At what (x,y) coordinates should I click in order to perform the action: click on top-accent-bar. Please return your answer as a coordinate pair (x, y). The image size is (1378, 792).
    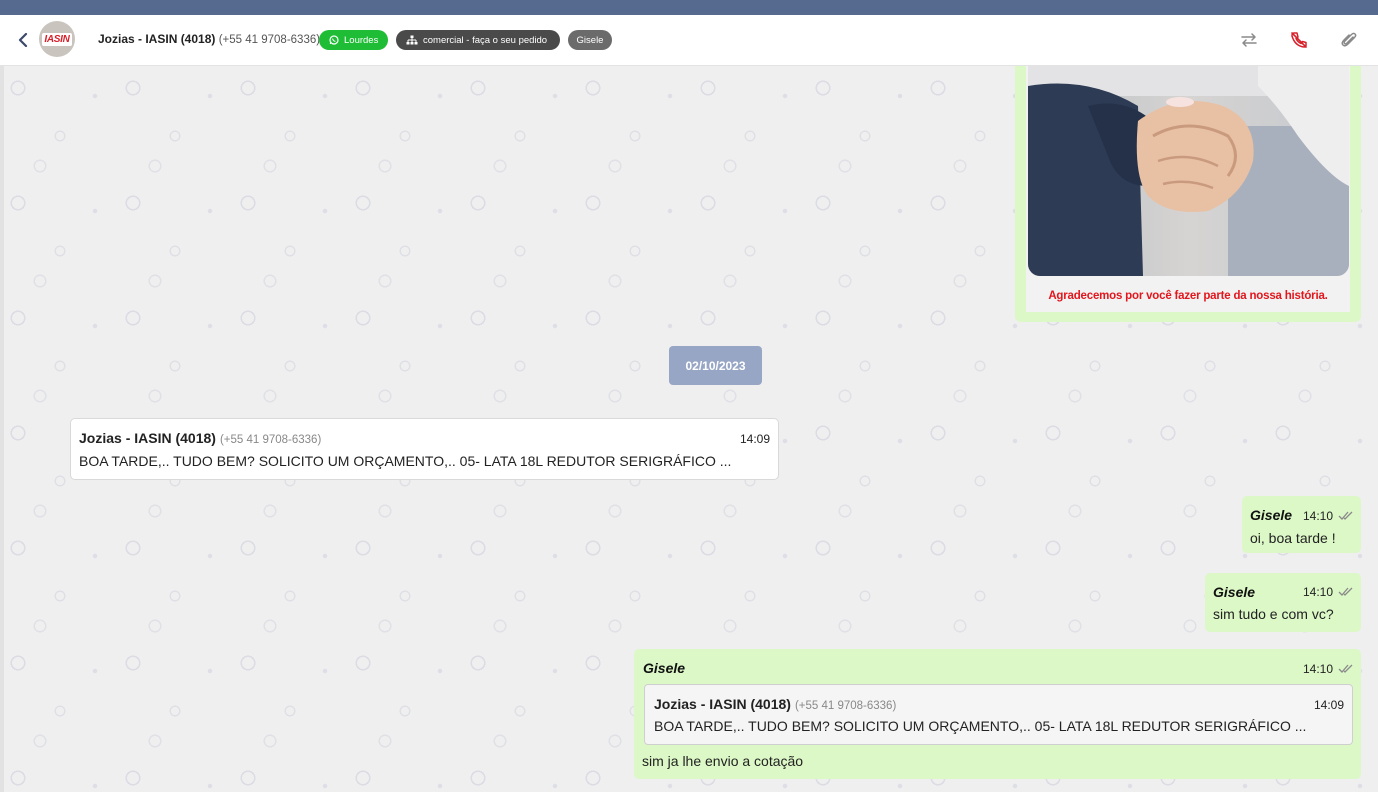
    Looking at the image, I should click on (689, 7).